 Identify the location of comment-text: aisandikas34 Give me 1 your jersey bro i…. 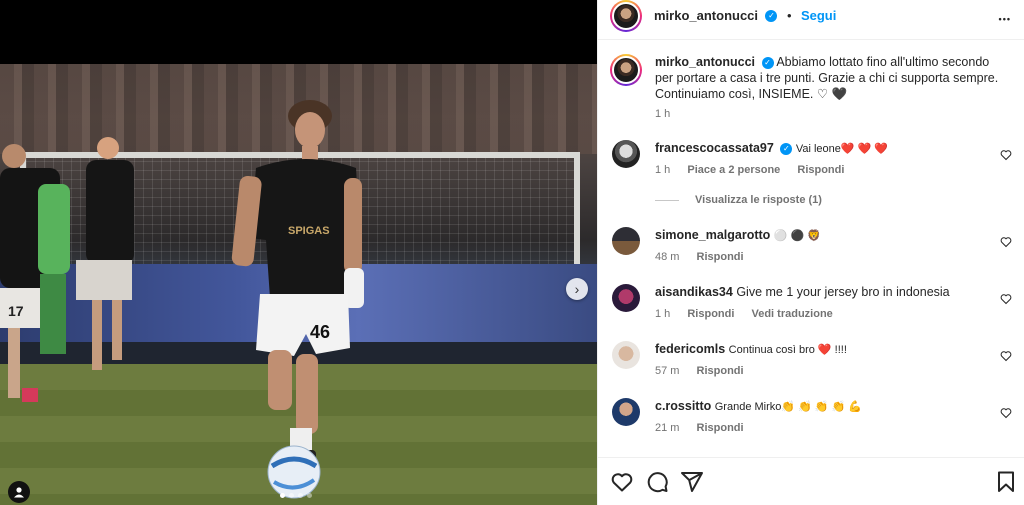
(830, 292).